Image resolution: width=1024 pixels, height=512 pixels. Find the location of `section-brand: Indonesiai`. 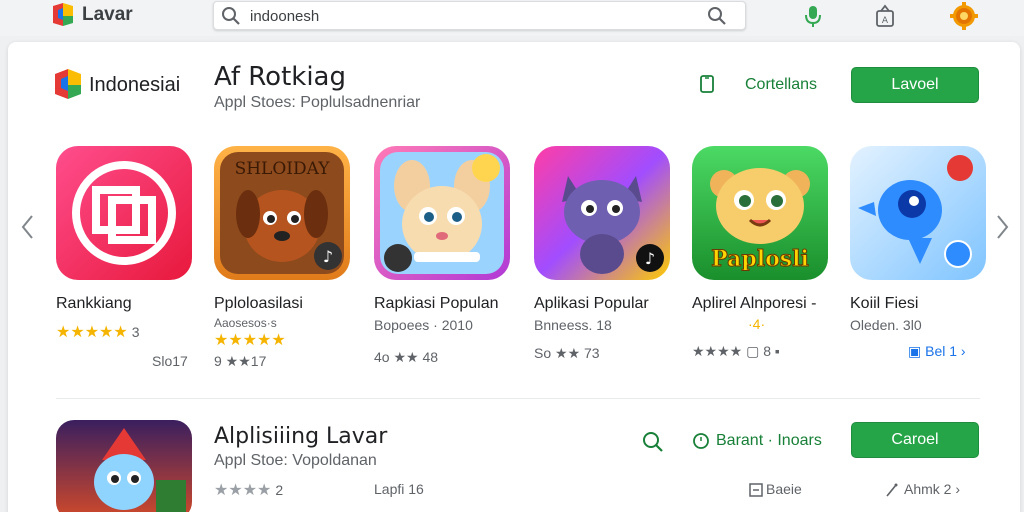

section-brand: Indonesiai is located at coordinates (135, 85).